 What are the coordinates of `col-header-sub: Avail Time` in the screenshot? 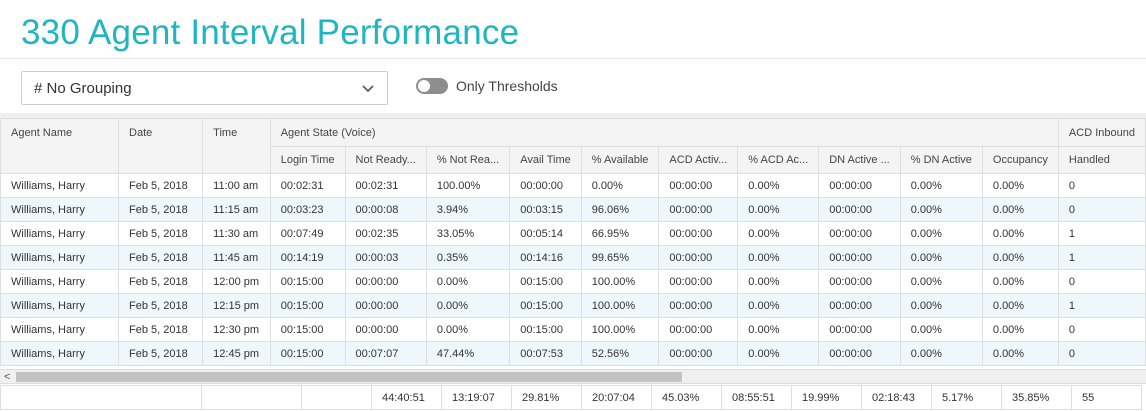 It's located at (545, 160).